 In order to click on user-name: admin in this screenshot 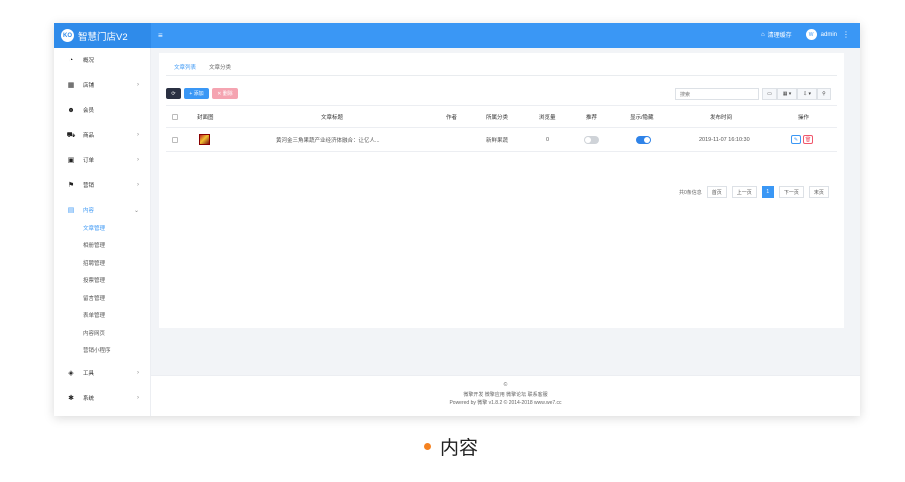, I will do `click(829, 35)`.